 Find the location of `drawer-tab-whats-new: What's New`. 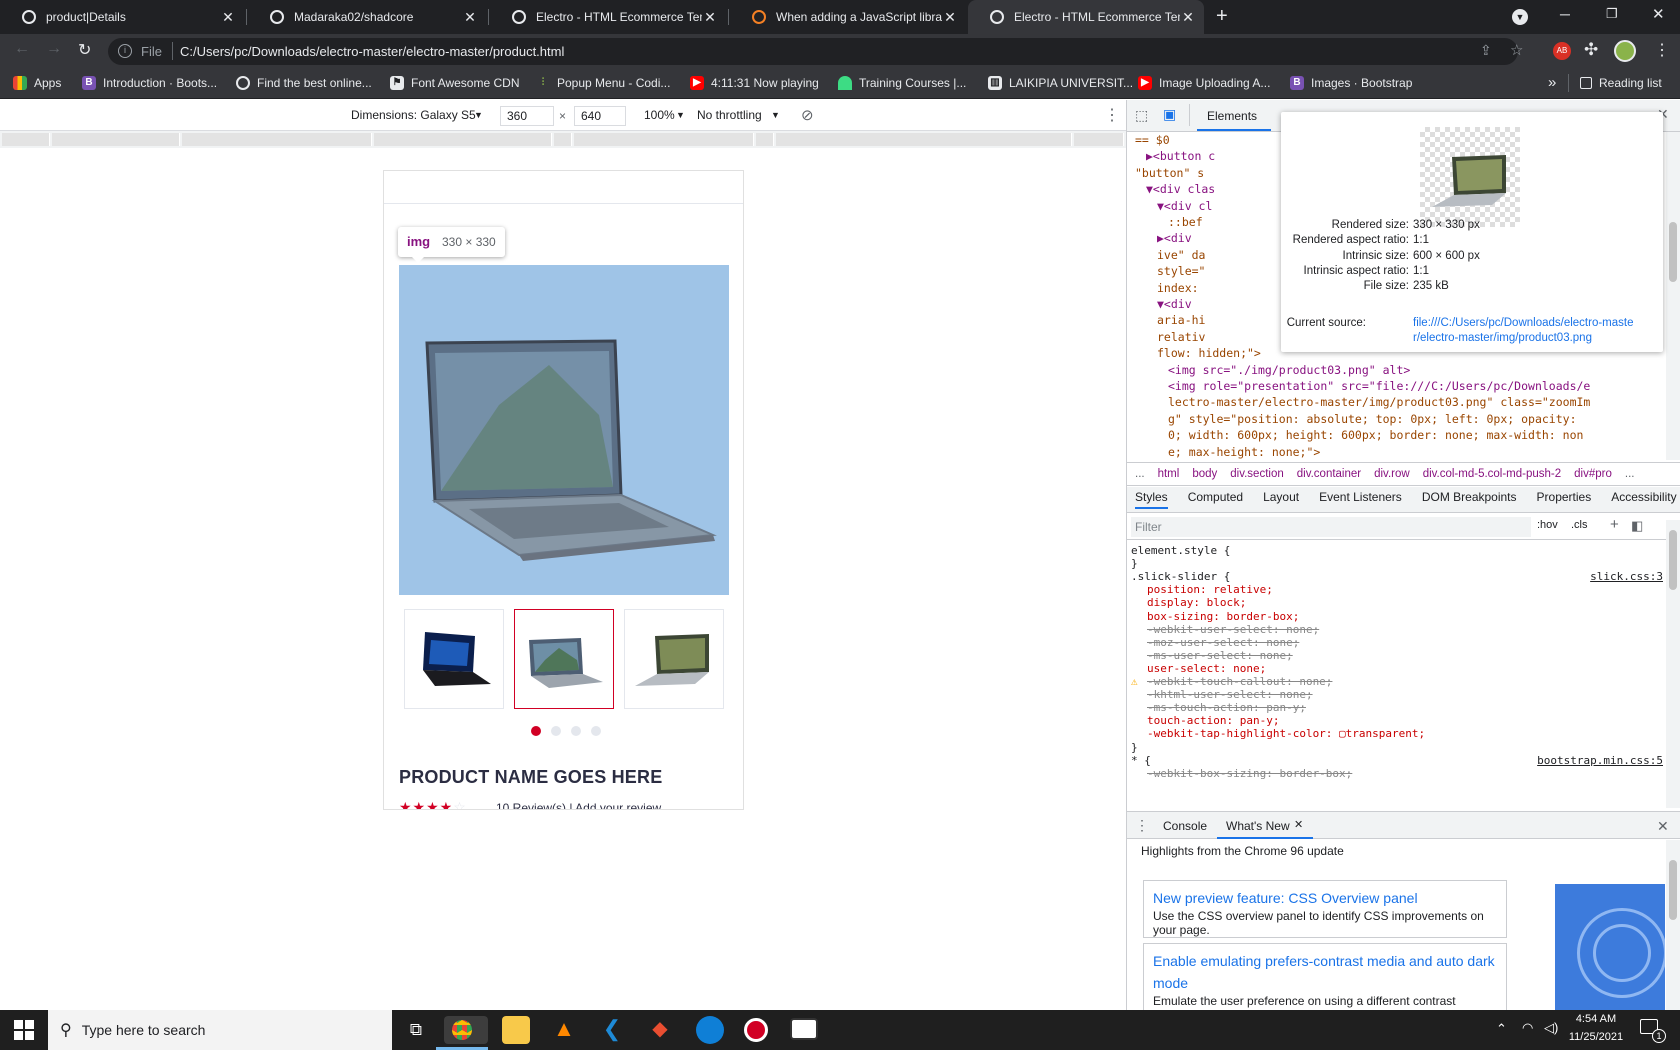

drawer-tab-whats-new: What's New is located at coordinates (1258, 826).